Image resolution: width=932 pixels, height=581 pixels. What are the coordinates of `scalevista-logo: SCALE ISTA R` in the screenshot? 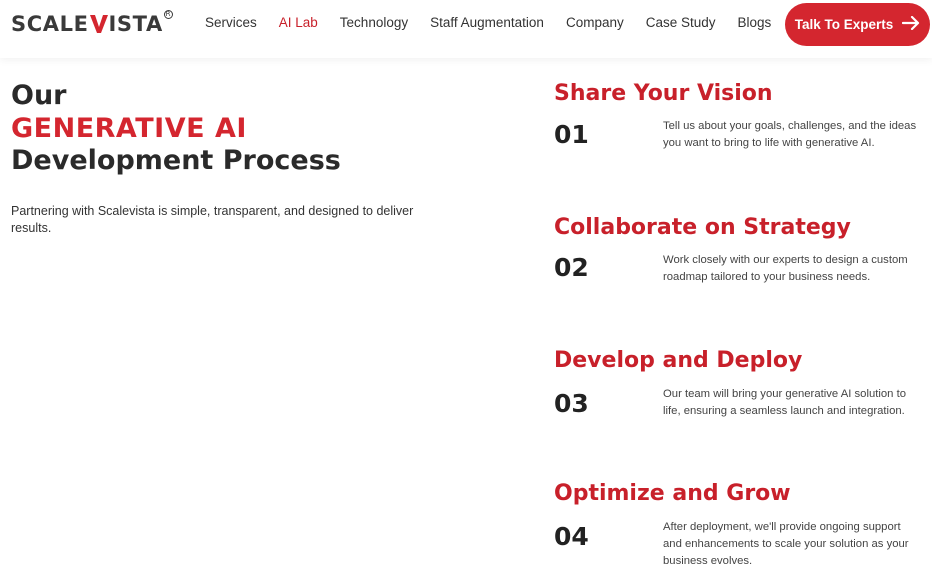 It's located at (92, 24).